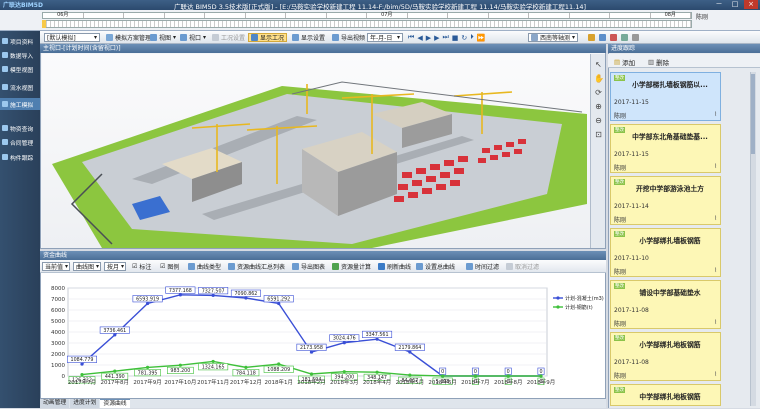 This screenshot has width=760, height=409. I want to click on viewport-icon, so click(183, 37).